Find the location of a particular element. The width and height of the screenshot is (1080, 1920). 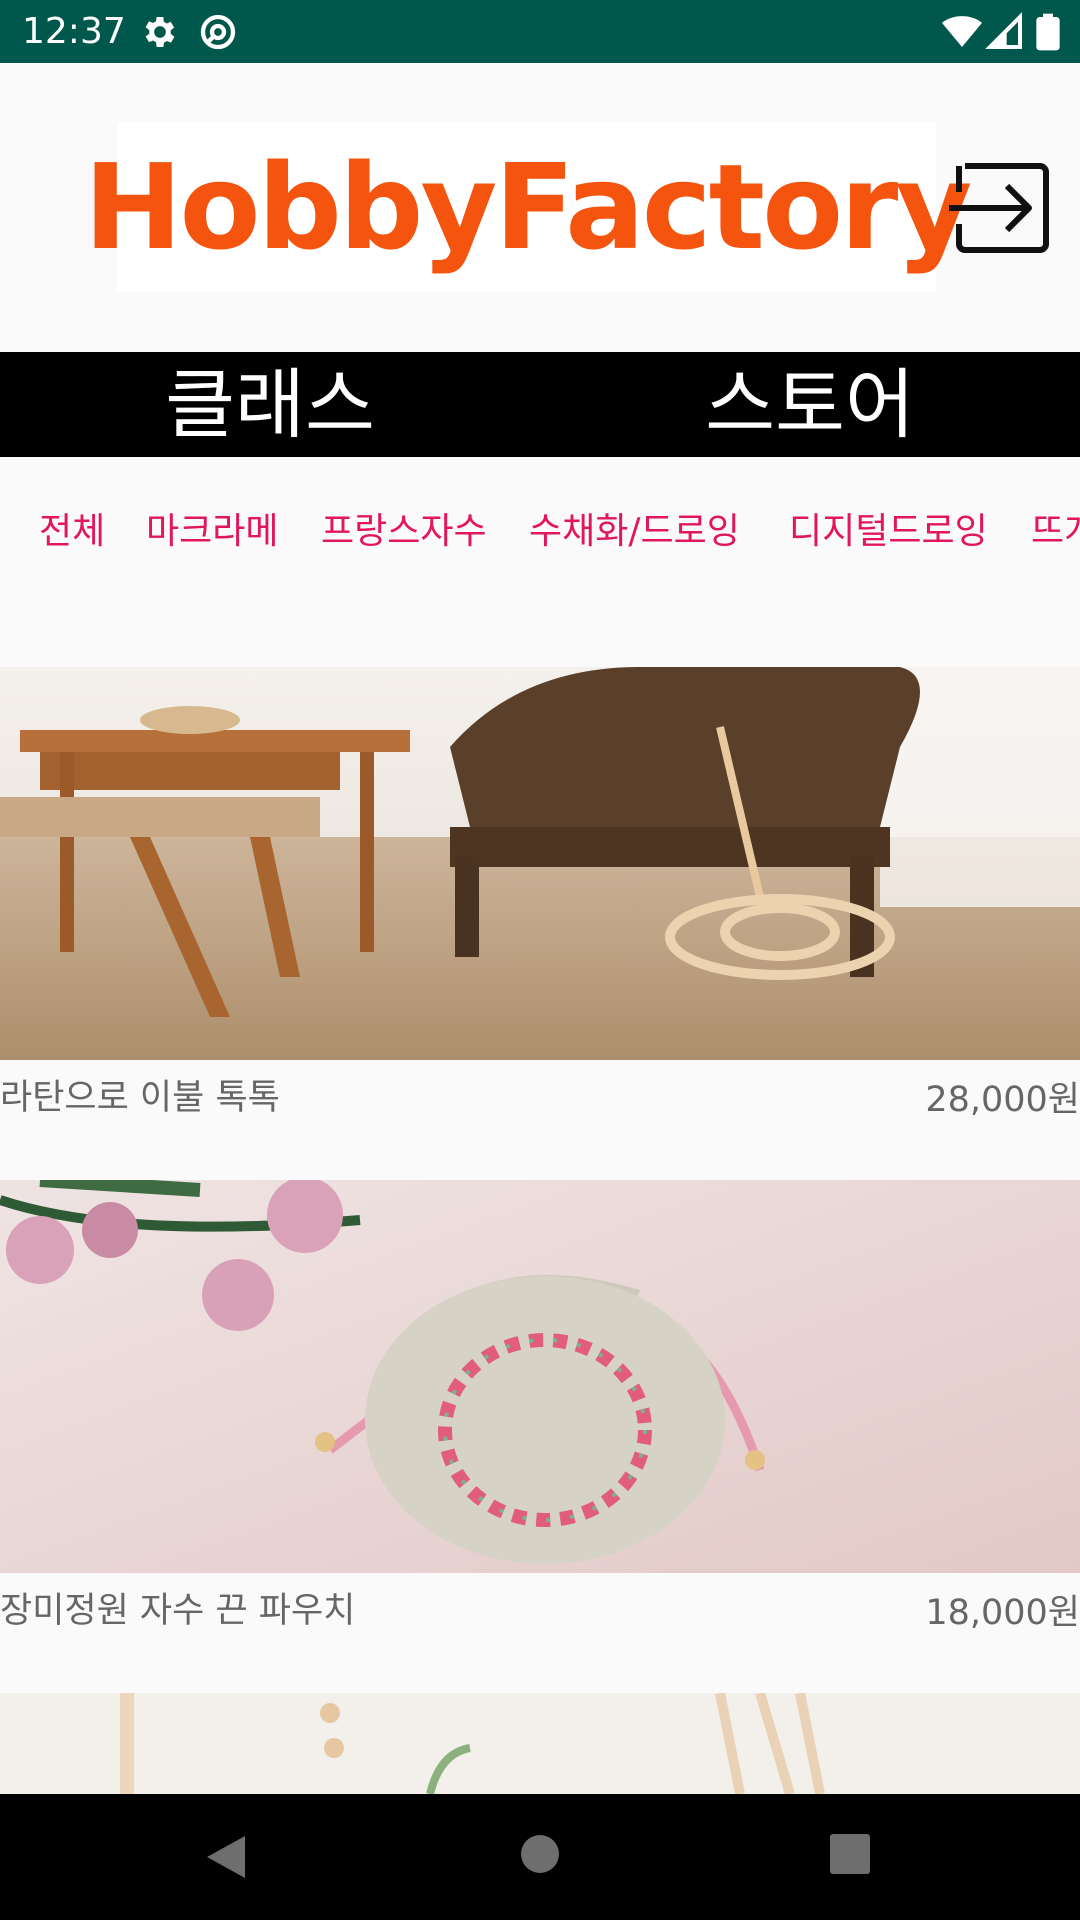

status-bar: 12:37 is located at coordinates (540, 31).